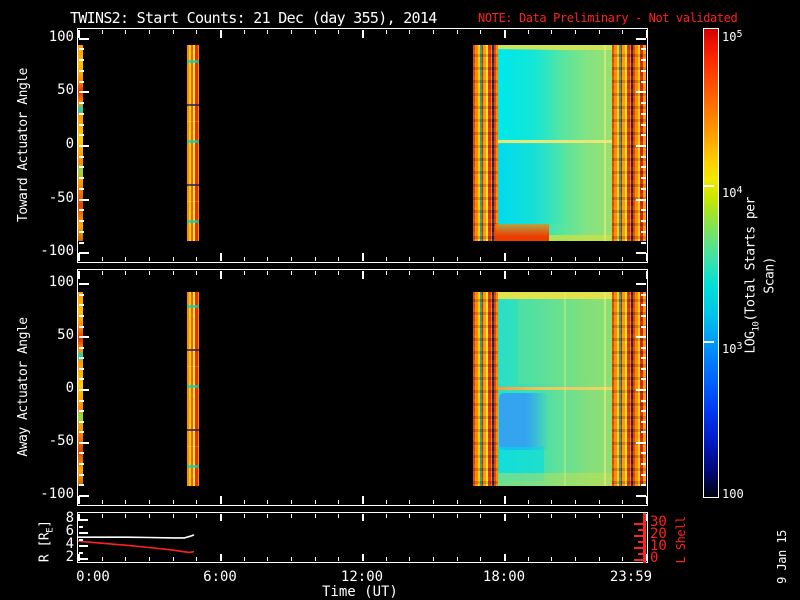 This screenshot has width=800, height=600. What do you see at coordinates (782, 557) in the screenshot?
I see `plot-date-stamp: 9 Jan 15` at bounding box center [782, 557].